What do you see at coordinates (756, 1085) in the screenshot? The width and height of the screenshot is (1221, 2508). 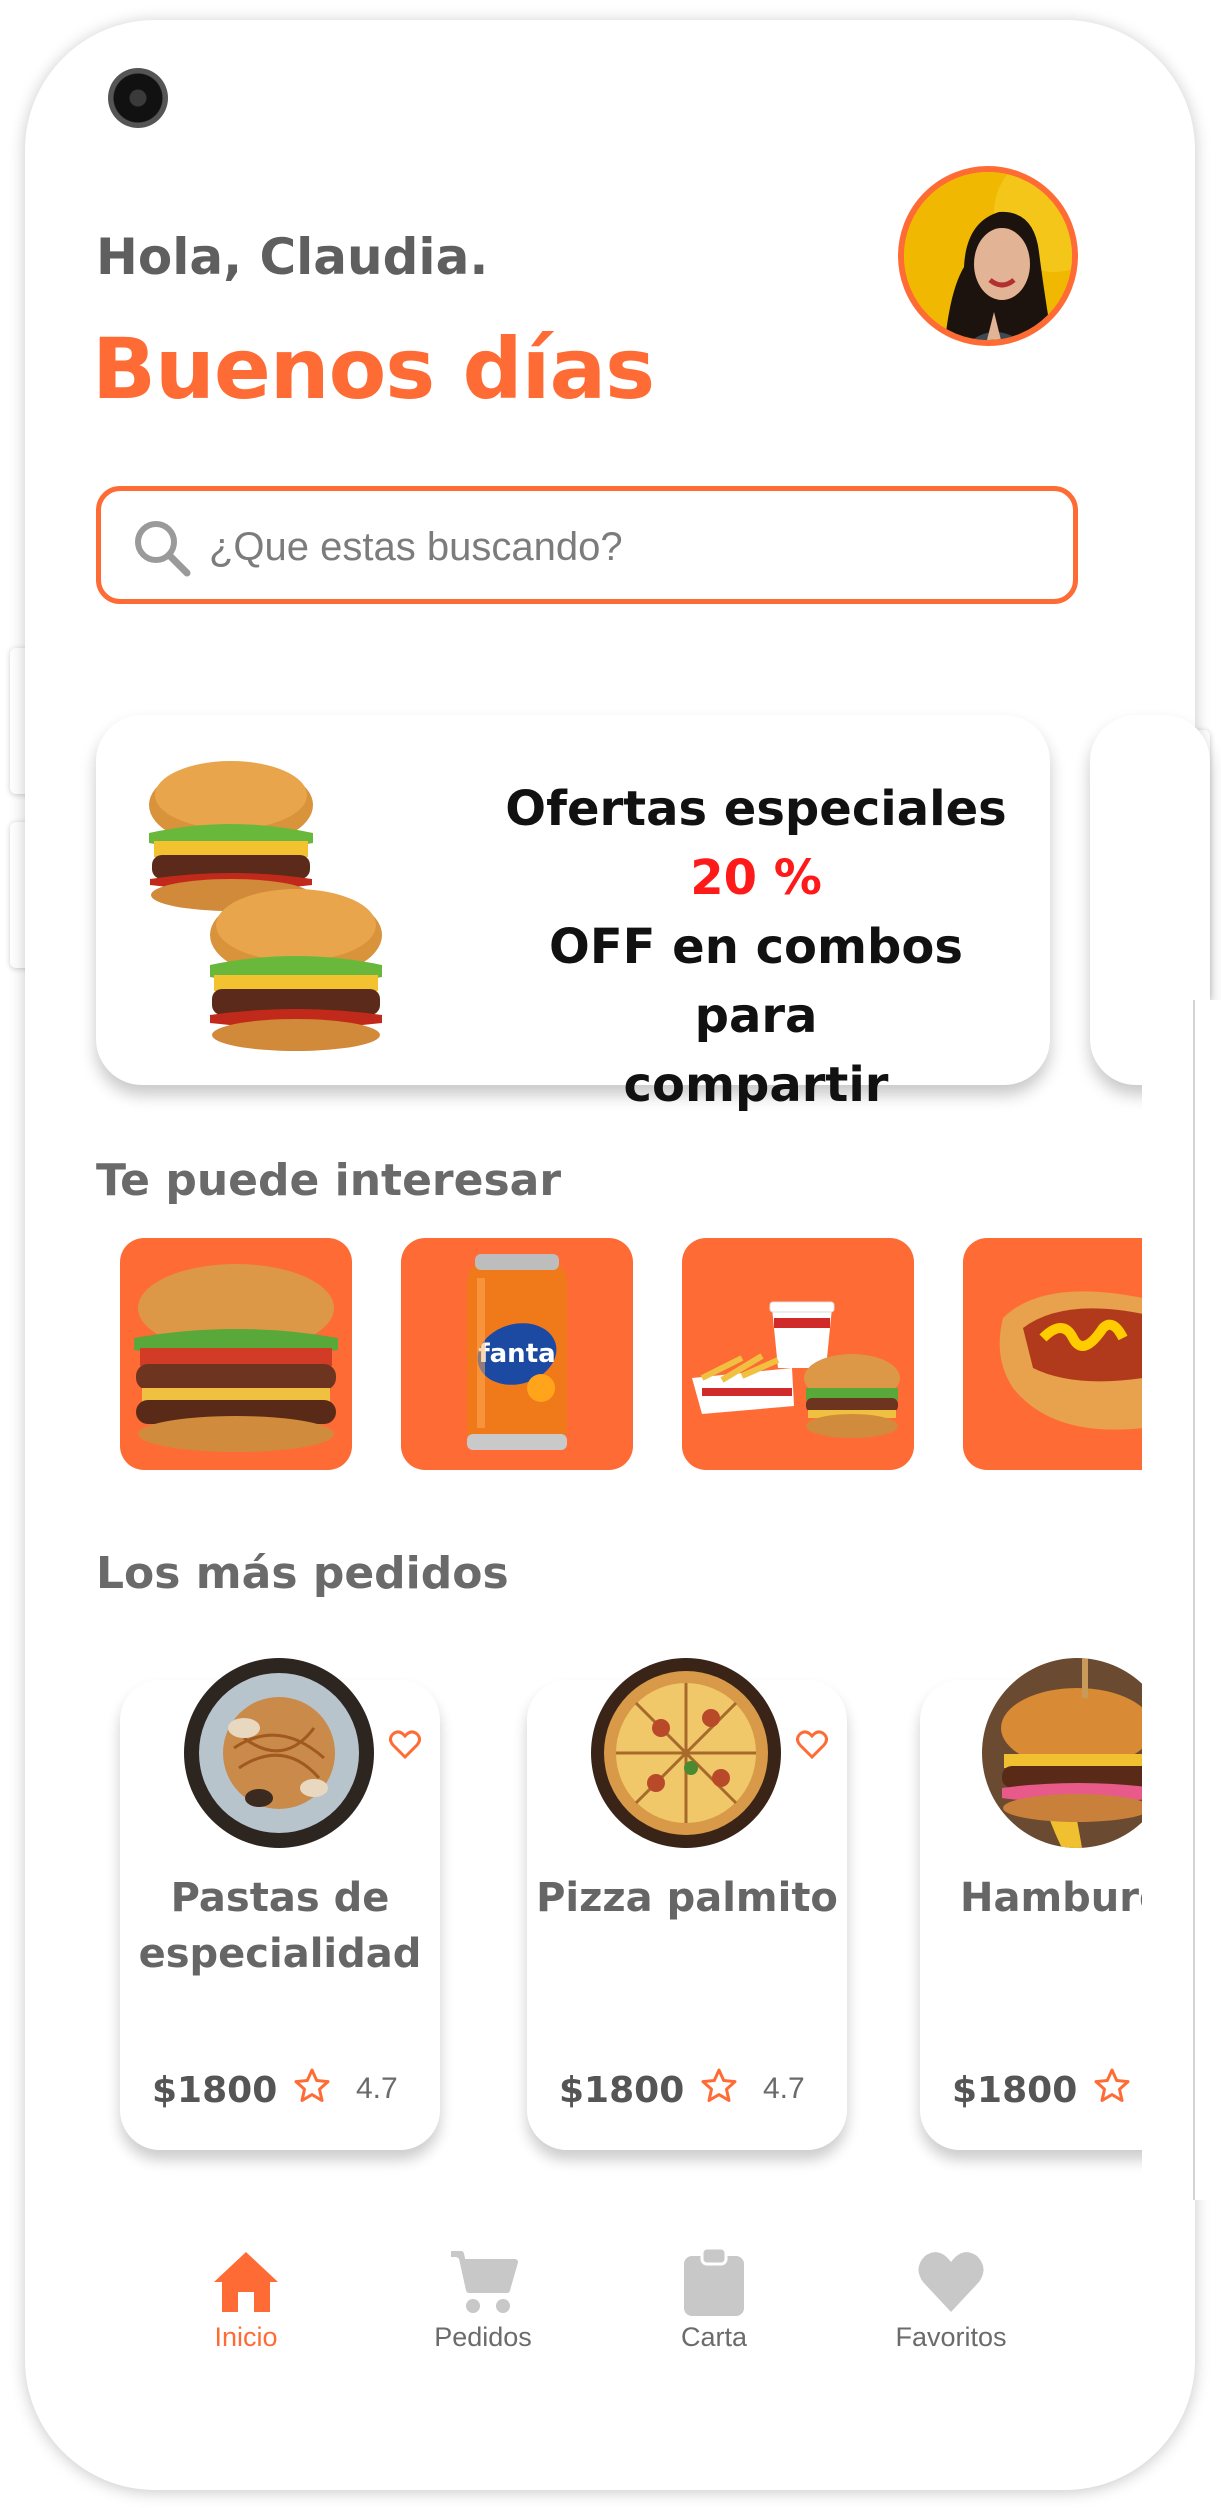 I see `promo-line3: compartir` at bounding box center [756, 1085].